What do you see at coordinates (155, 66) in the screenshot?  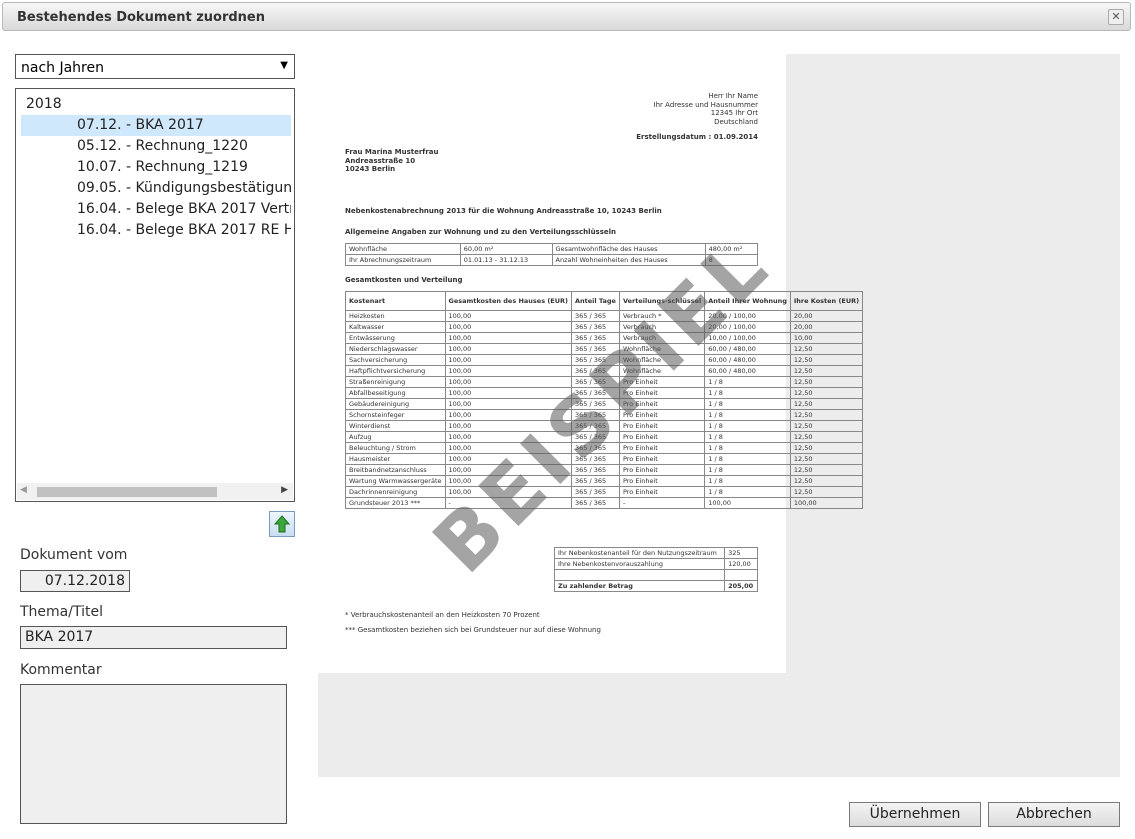 I see `grouping-select: nach Jahren ▼` at bounding box center [155, 66].